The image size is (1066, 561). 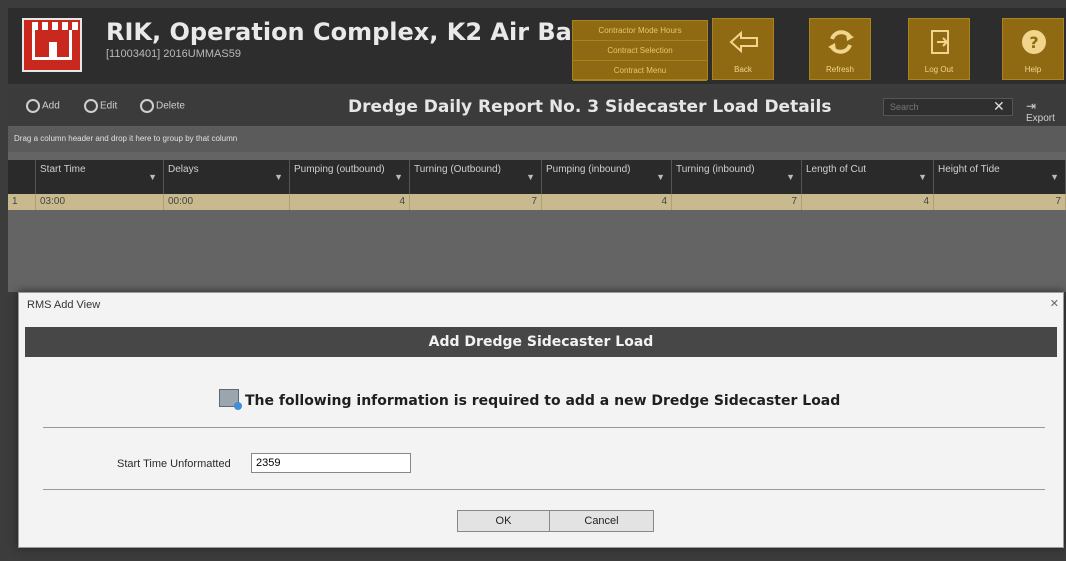 I want to click on help-icon: ?, so click(x=1034, y=42).